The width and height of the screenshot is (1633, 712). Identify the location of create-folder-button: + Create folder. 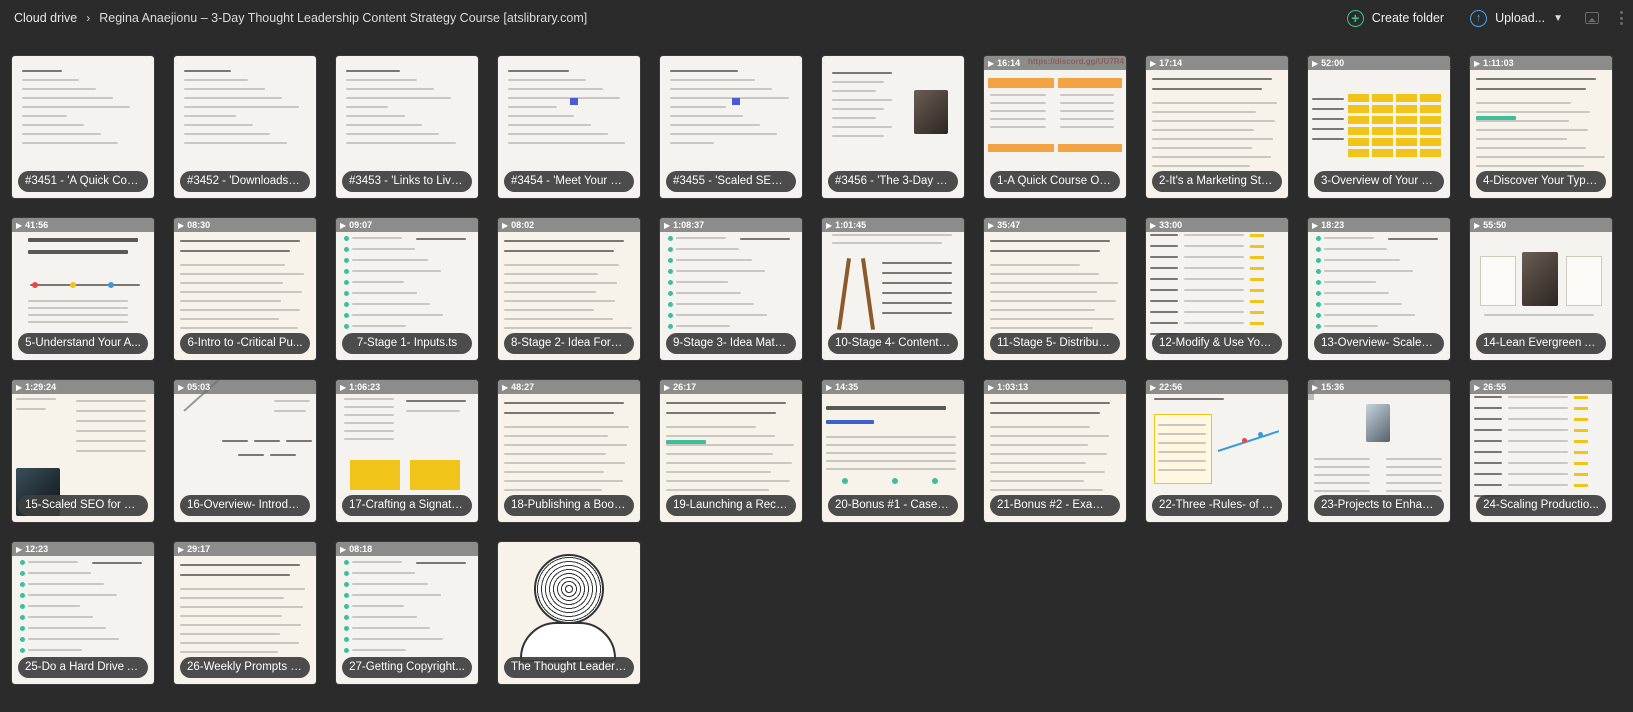
(1395, 18).